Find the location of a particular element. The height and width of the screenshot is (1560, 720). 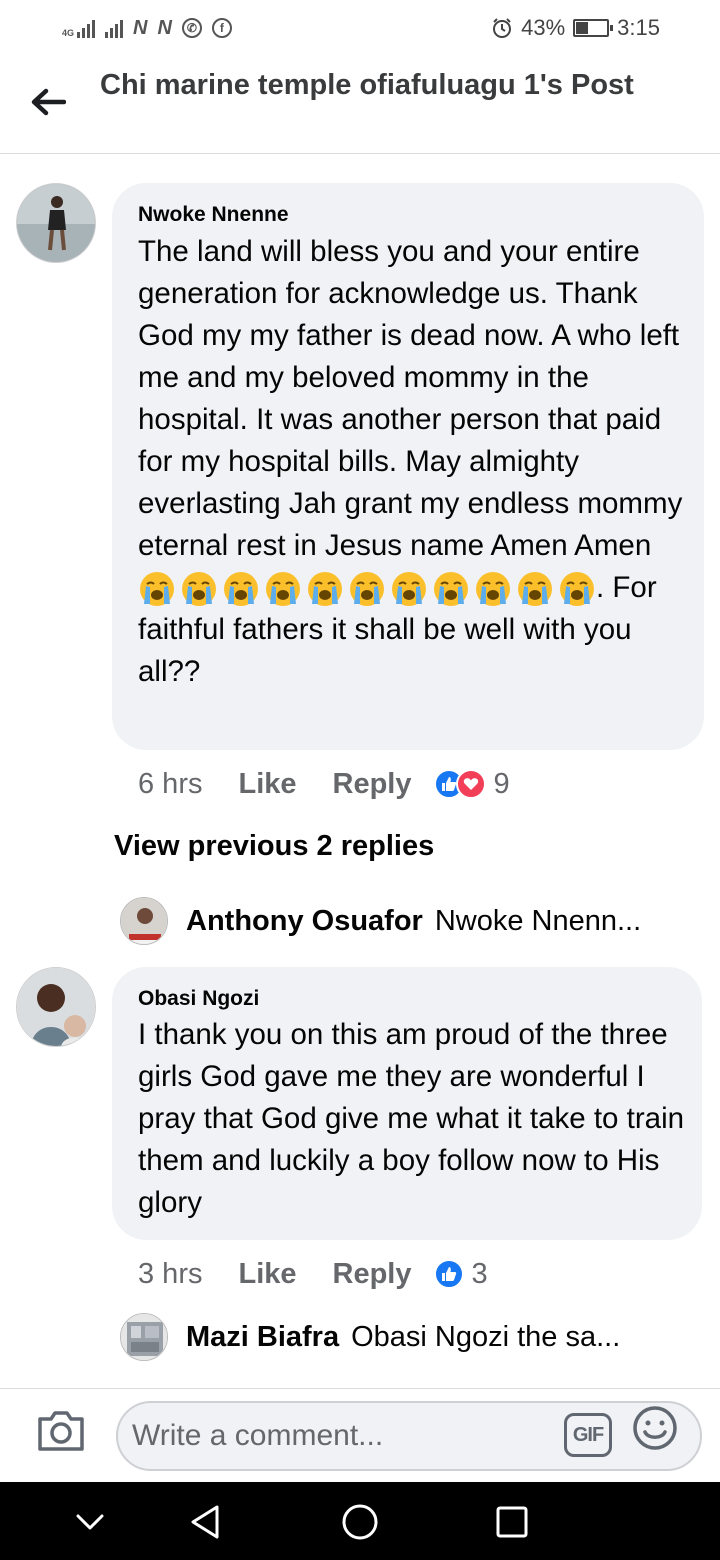

clock: 3:15 is located at coordinates (638, 27).